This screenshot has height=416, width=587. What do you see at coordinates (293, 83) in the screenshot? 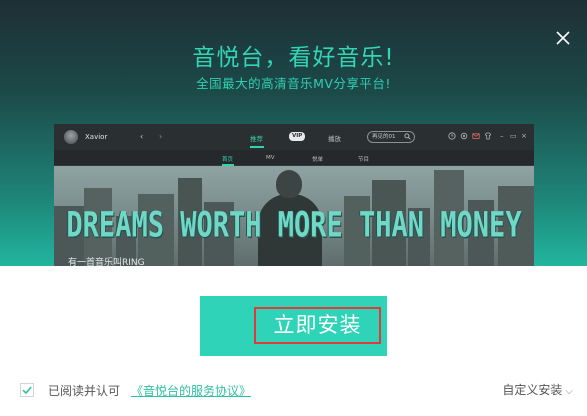
I see `subline: 全国最大的高清音乐MV分享平台!` at bounding box center [293, 83].